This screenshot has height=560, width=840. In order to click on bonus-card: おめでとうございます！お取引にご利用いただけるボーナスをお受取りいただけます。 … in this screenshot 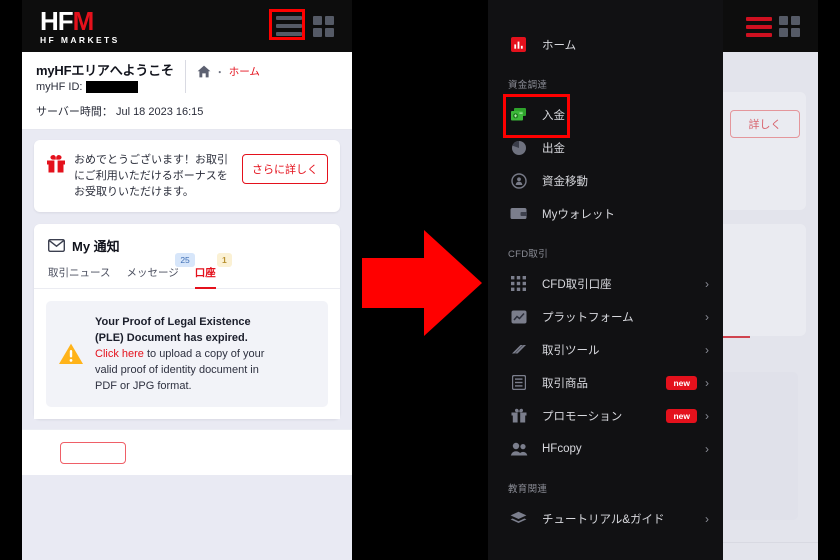, I will do `click(187, 176)`.